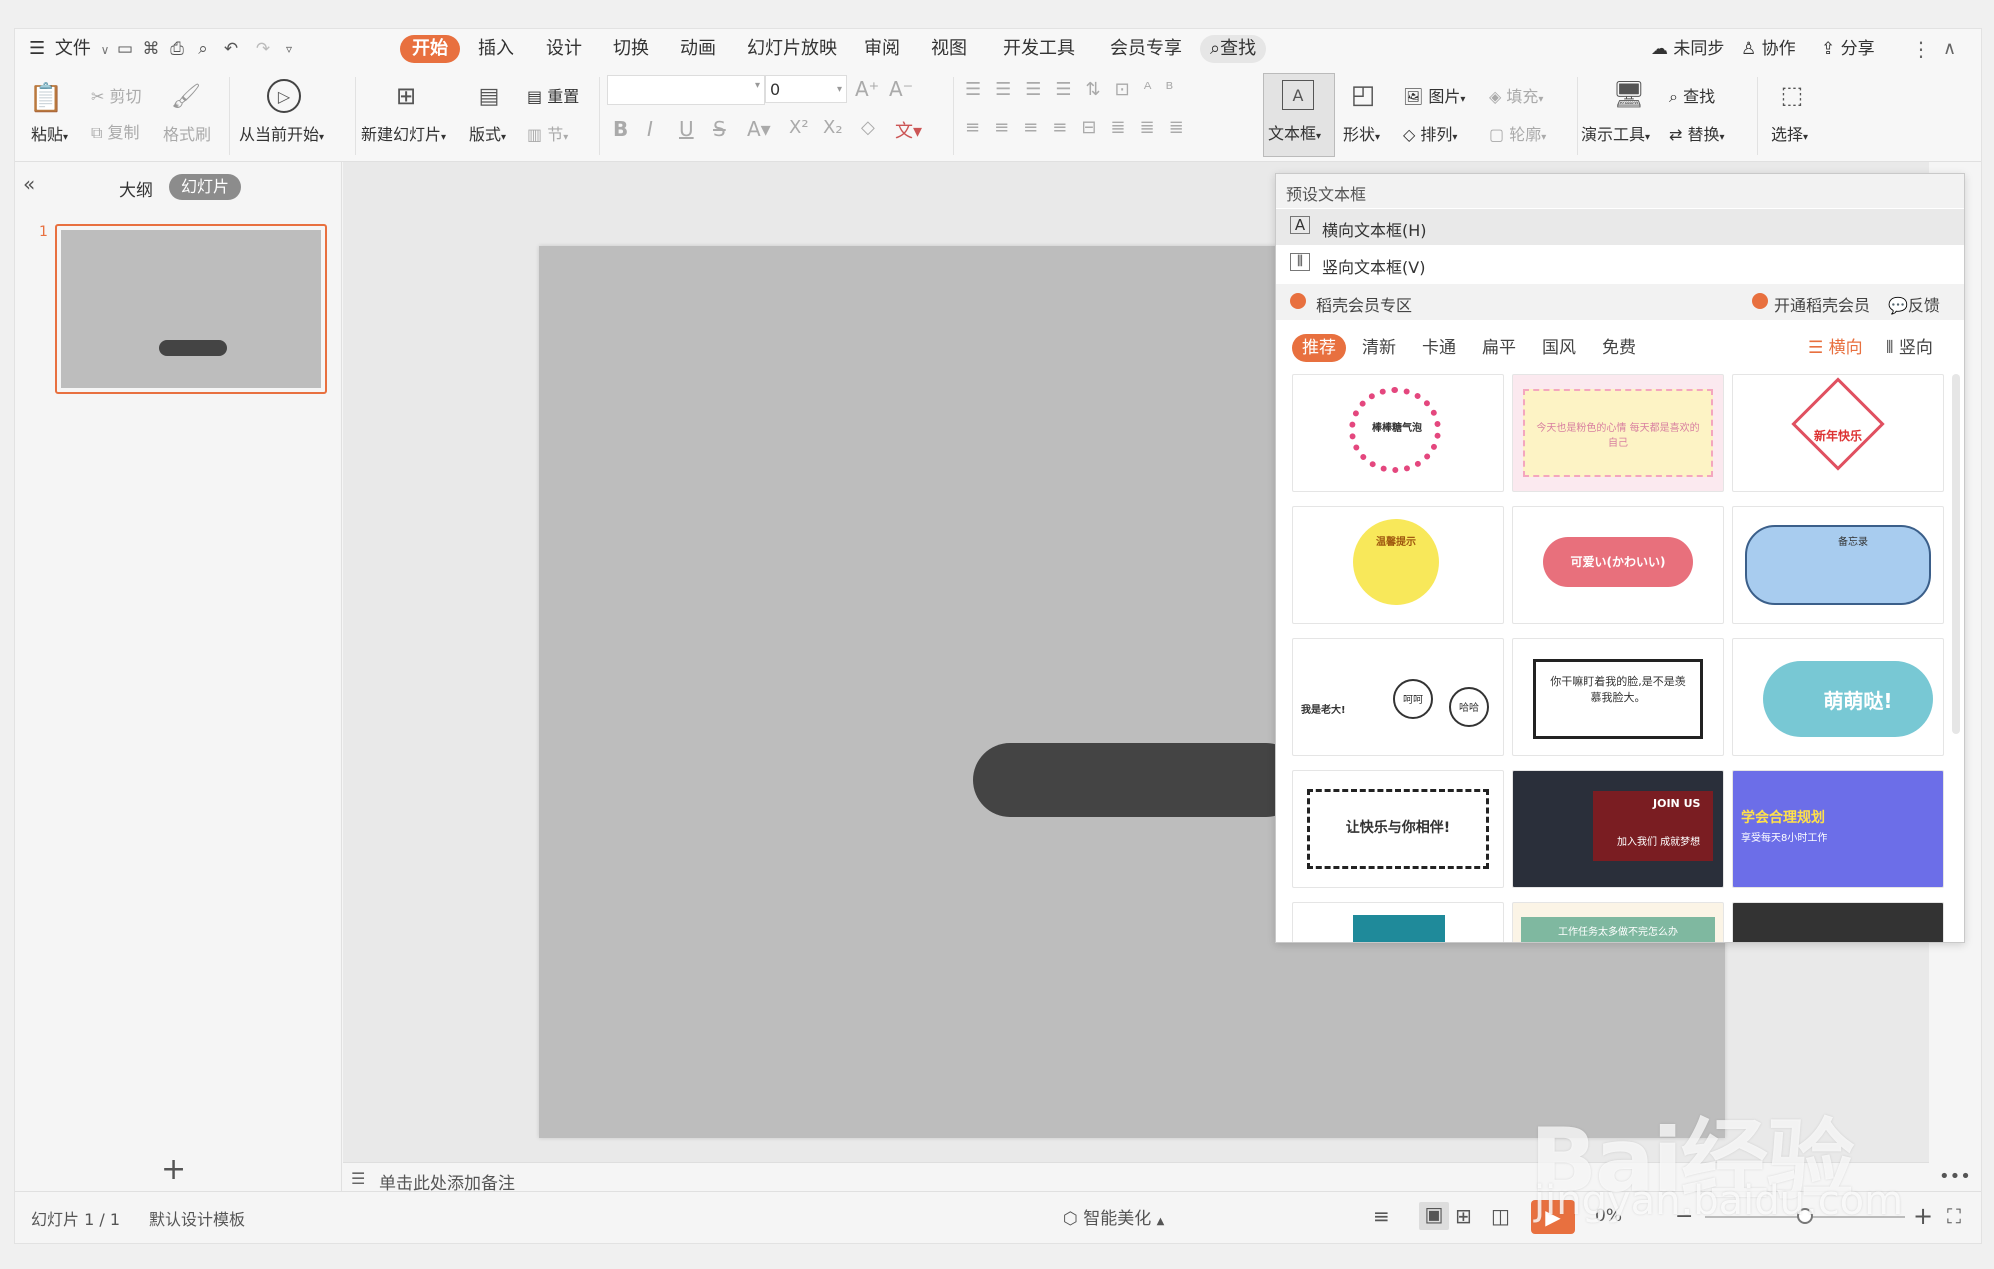 This screenshot has width=1994, height=1269. Describe the element at coordinates (631, 49) in the screenshot. I see `tab-transitions: 切换` at that location.